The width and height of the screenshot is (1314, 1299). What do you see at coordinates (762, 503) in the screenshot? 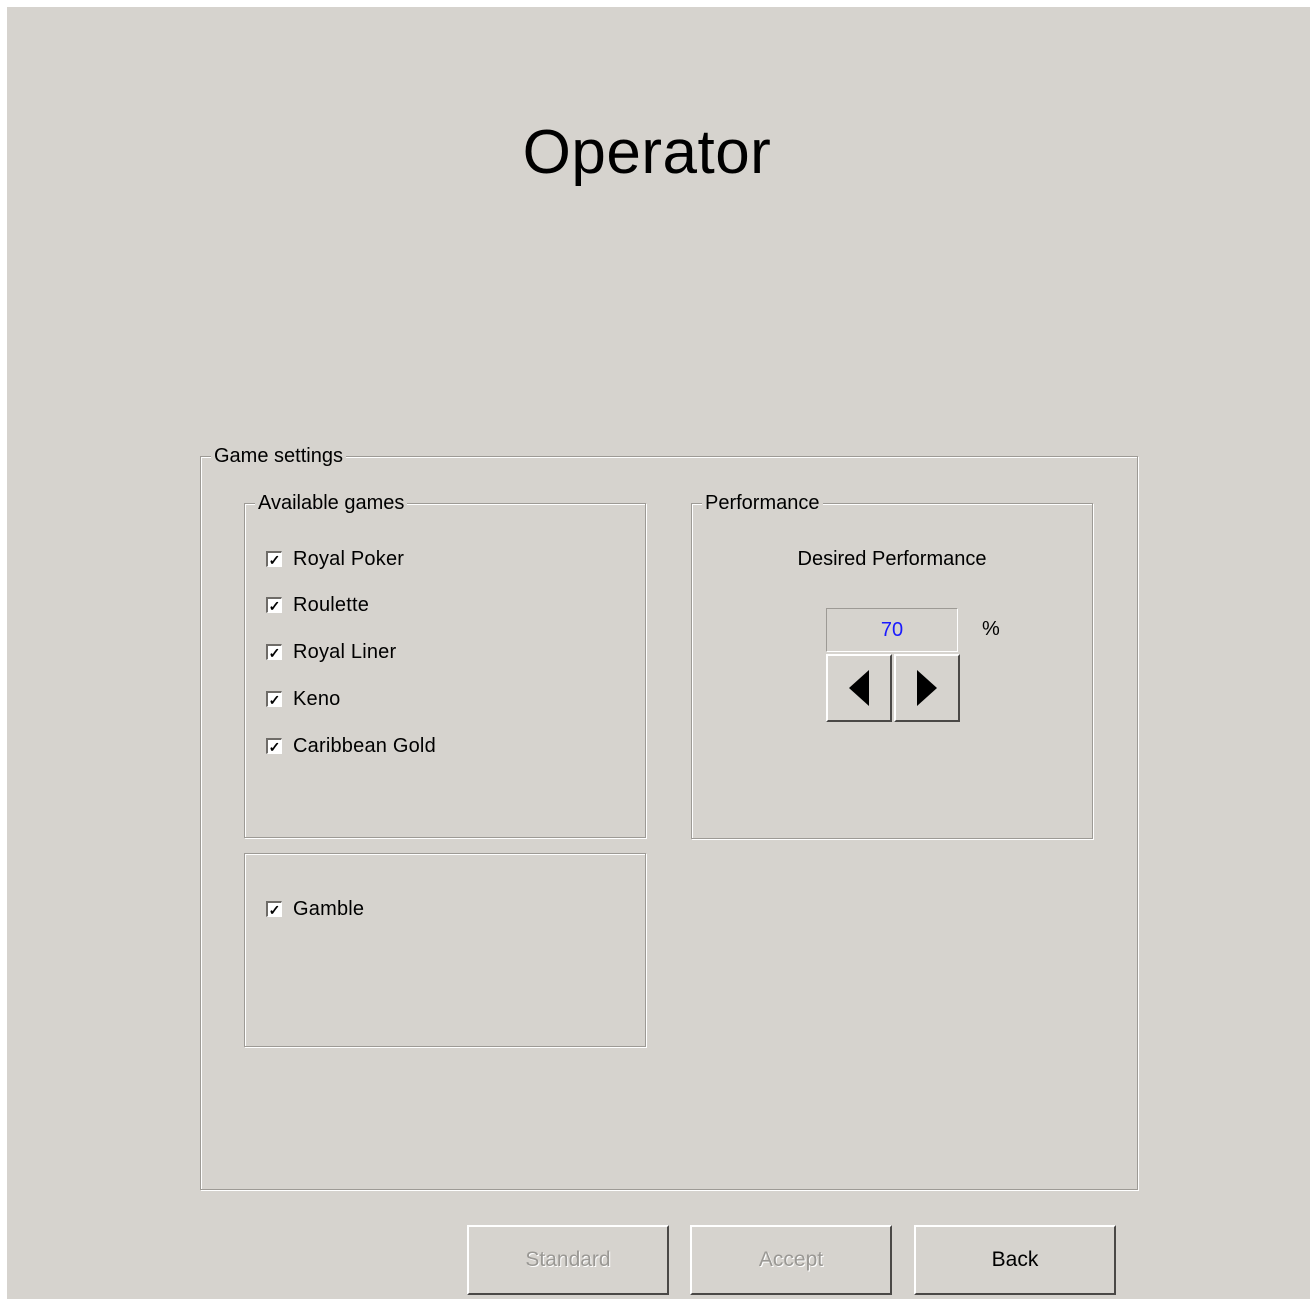
I see `performance-legend: Performance` at bounding box center [762, 503].